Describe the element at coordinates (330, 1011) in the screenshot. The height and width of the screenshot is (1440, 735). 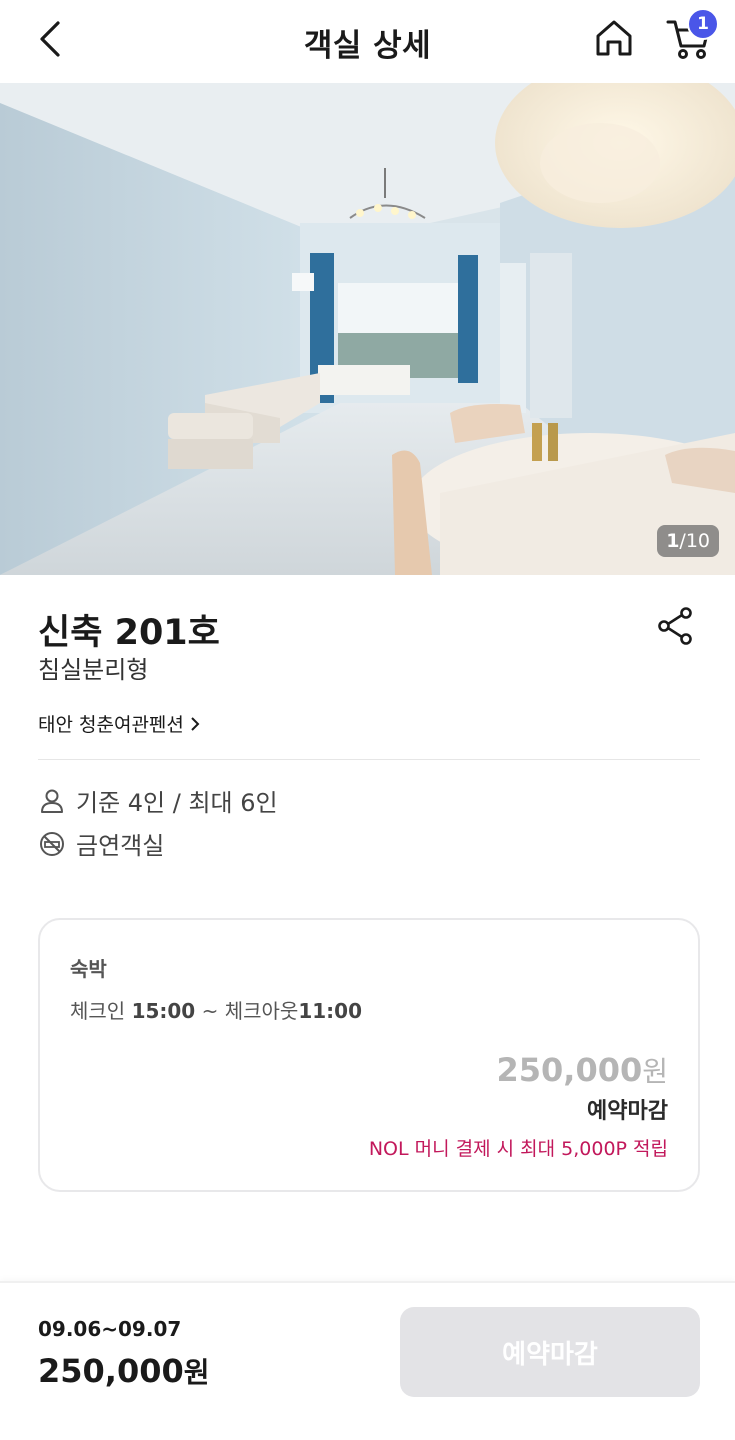
I see `checkout-time: 11:00` at that location.